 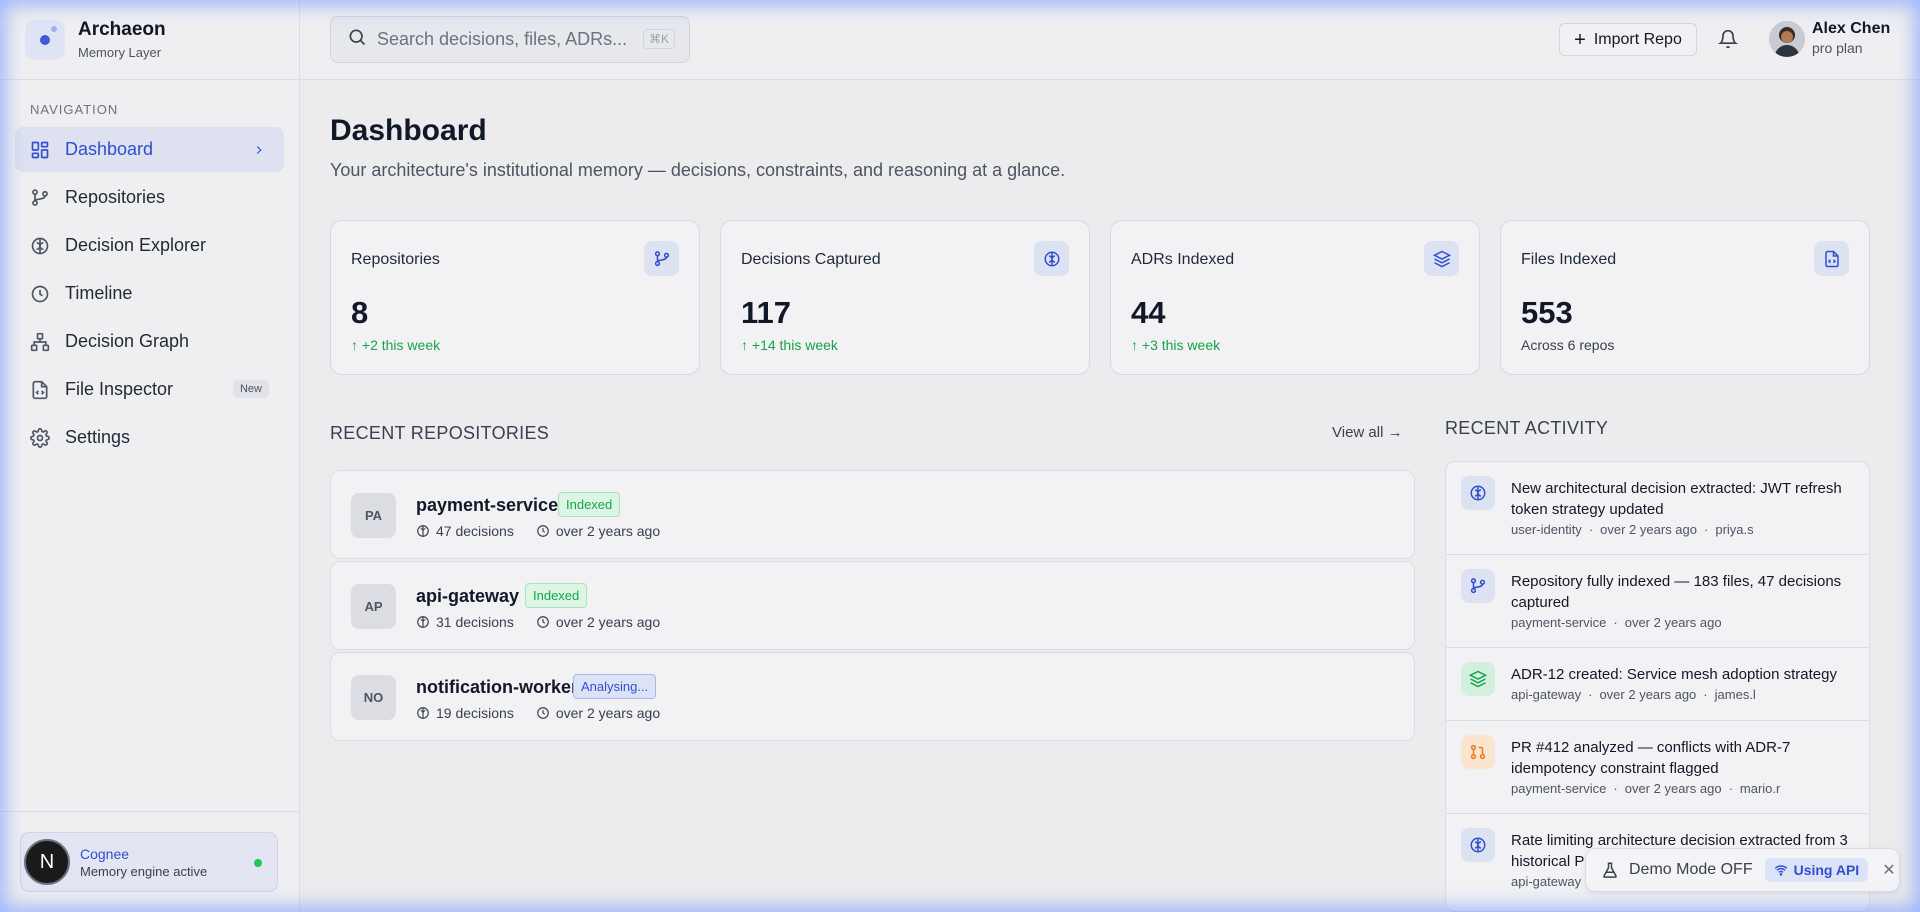 I want to click on status-badge: Indexed, so click(x=556, y=595).